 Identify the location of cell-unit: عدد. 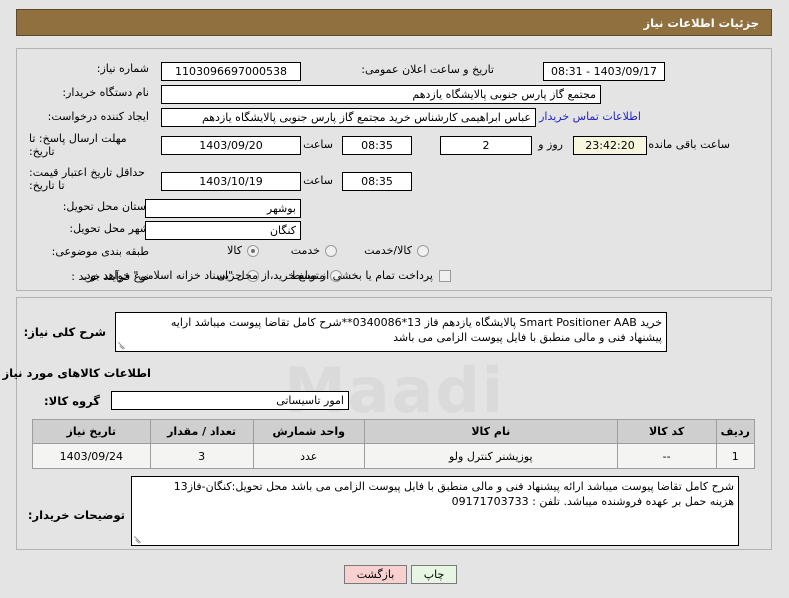
(308, 456).